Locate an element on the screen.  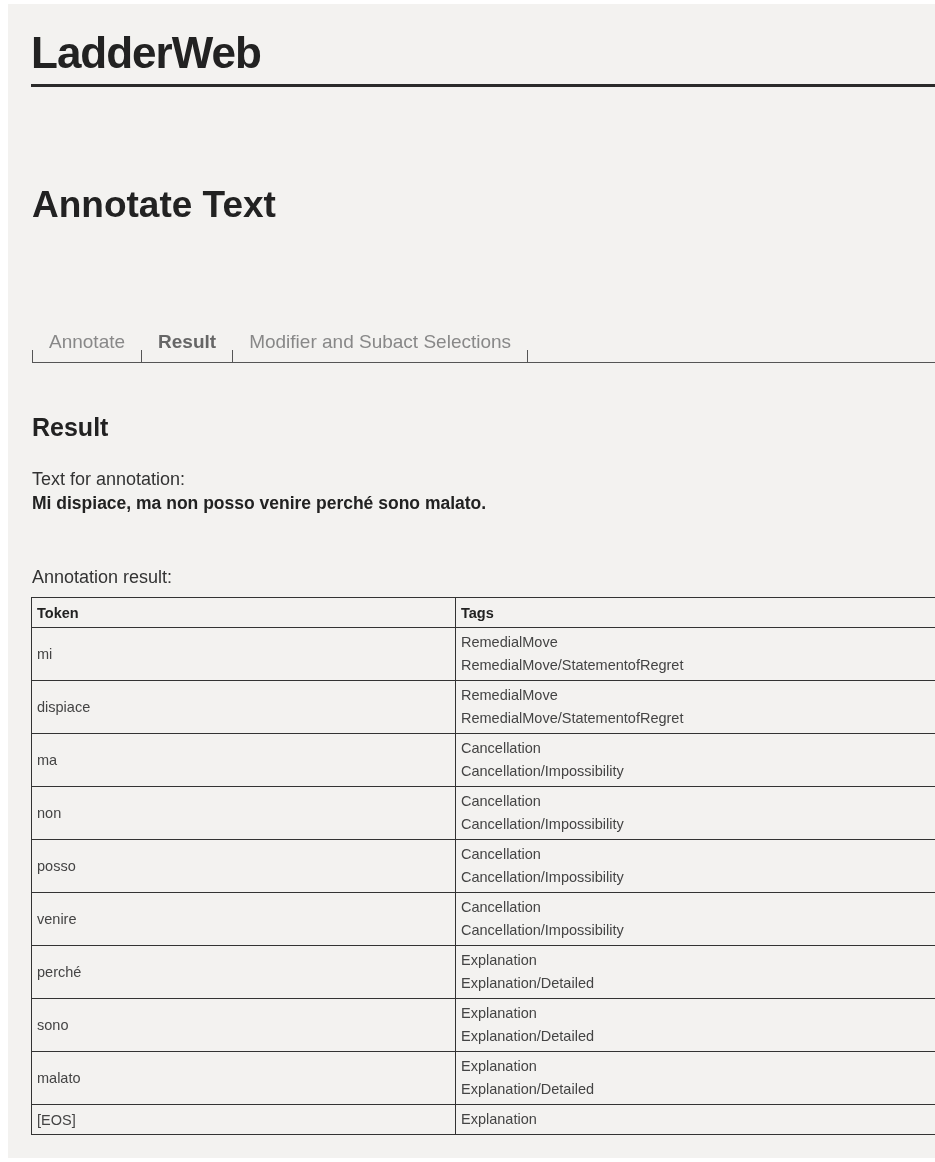
token-cell: posso is located at coordinates (243, 866).